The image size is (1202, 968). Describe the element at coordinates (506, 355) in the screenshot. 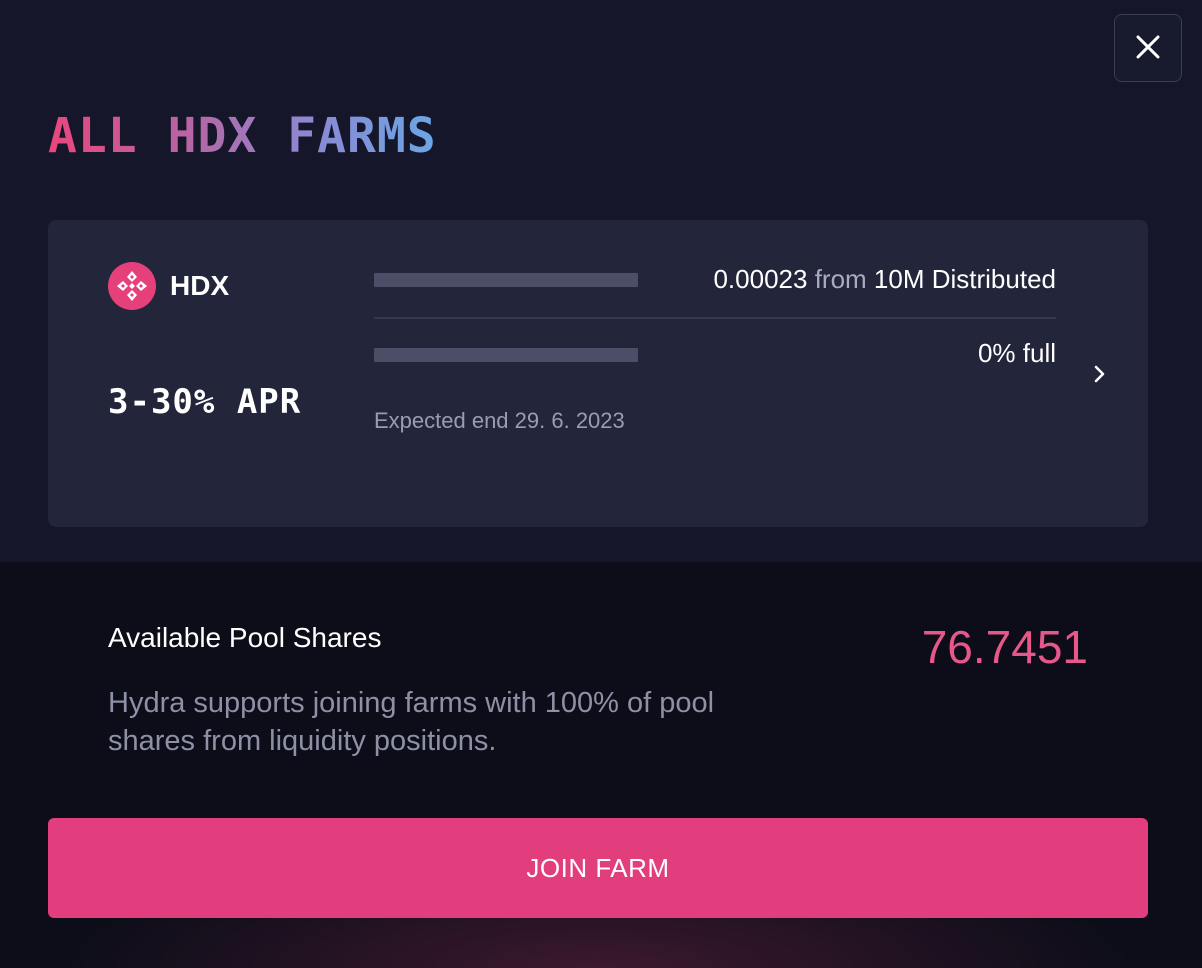

I see `capacity-progress-bar` at that location.